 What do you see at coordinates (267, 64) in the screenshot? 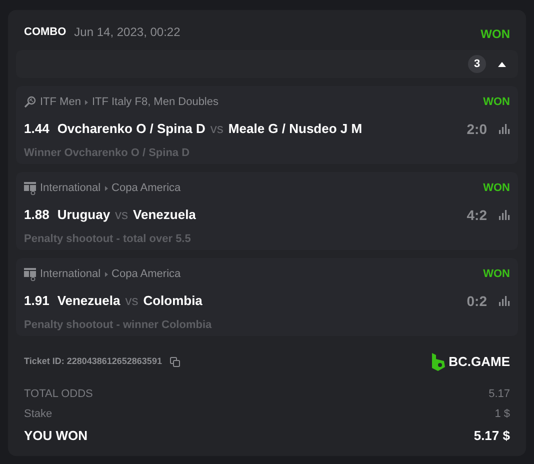
I see `legs-bar: 3` at bounding box center [267, 64].